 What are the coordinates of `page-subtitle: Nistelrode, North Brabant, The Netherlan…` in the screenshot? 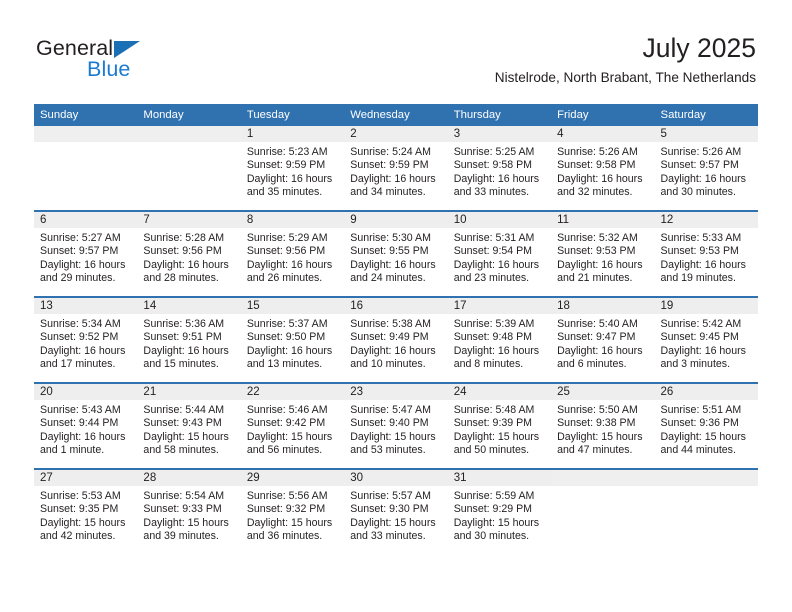 It's located at (625, 77).